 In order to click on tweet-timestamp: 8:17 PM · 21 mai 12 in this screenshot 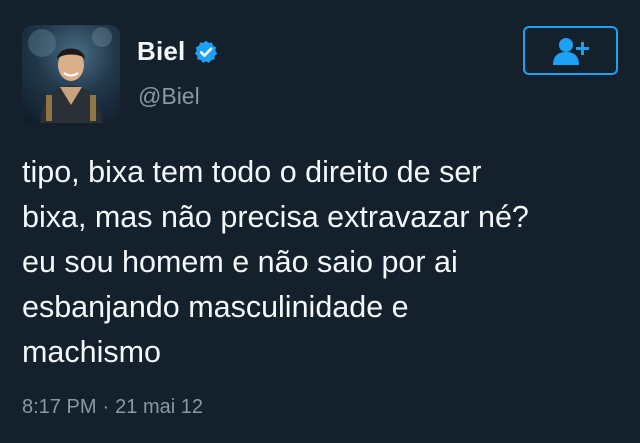, I will do `click(112, 407)`.